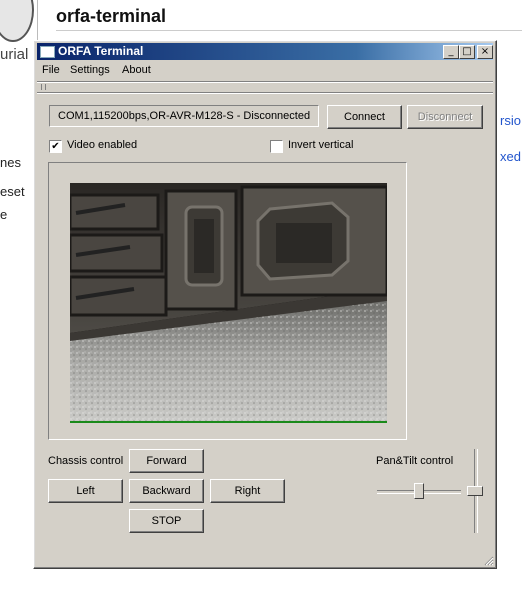 The width and height of the screenshot is (522, 592). I want to click on forward-button: Forward, so click(166, 461).